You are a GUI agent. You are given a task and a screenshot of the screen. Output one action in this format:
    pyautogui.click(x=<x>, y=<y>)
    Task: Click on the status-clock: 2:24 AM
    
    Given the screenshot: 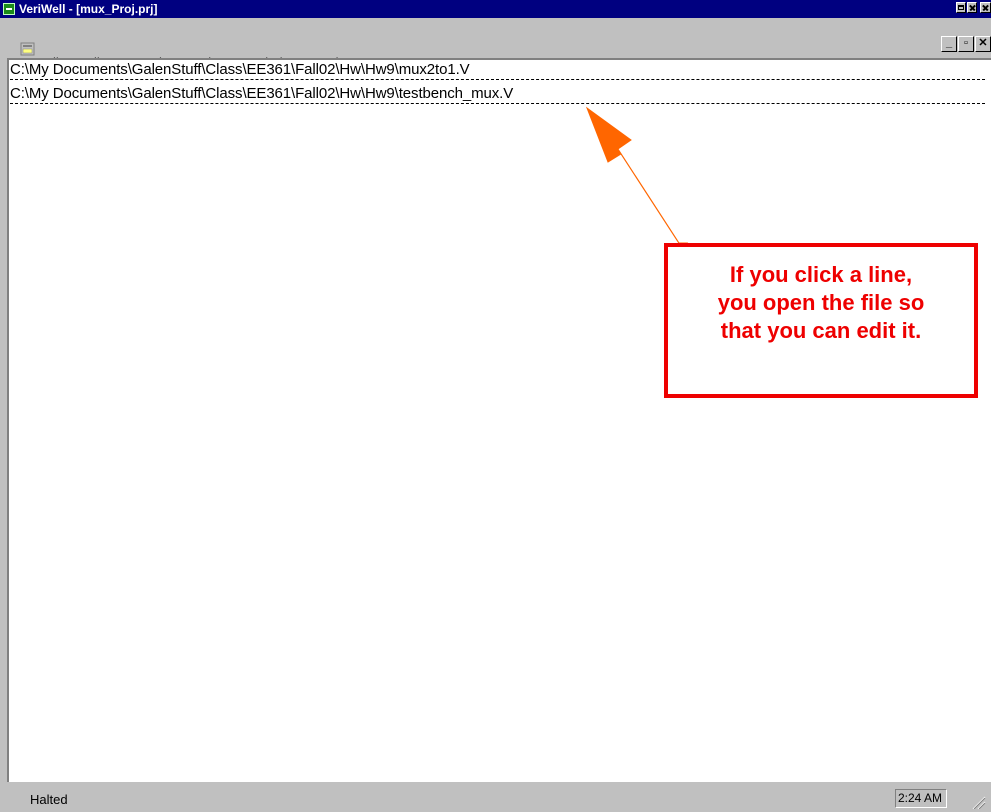 What is the action you would take?
    pyautogui.click(x=921, y=798)
    